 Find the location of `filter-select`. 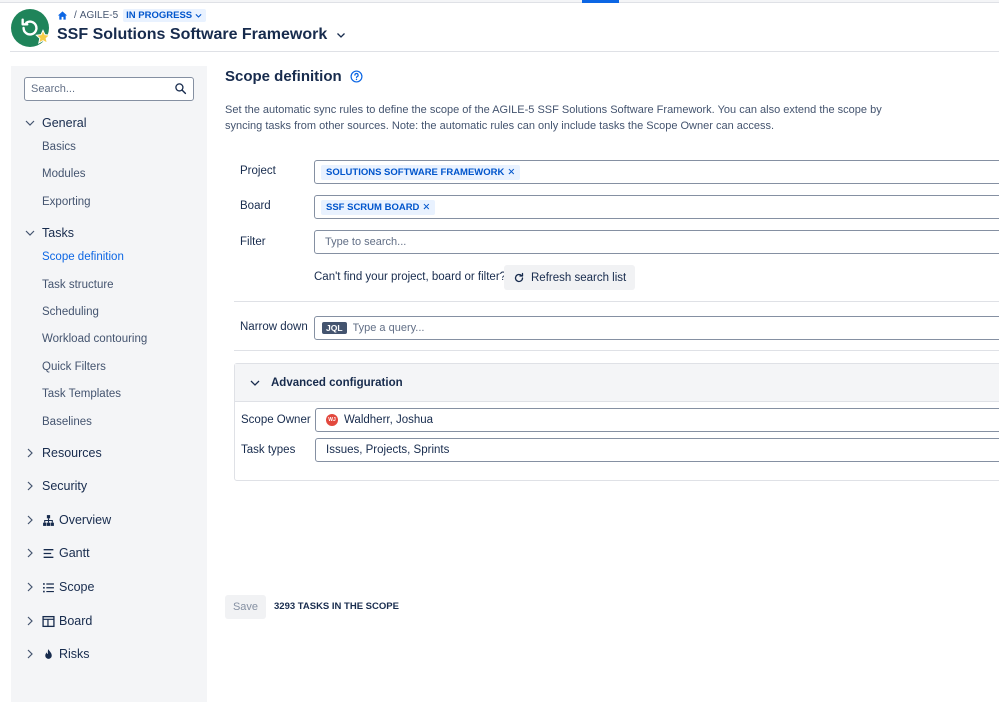

filter-select is located at coordinates (656, 242).